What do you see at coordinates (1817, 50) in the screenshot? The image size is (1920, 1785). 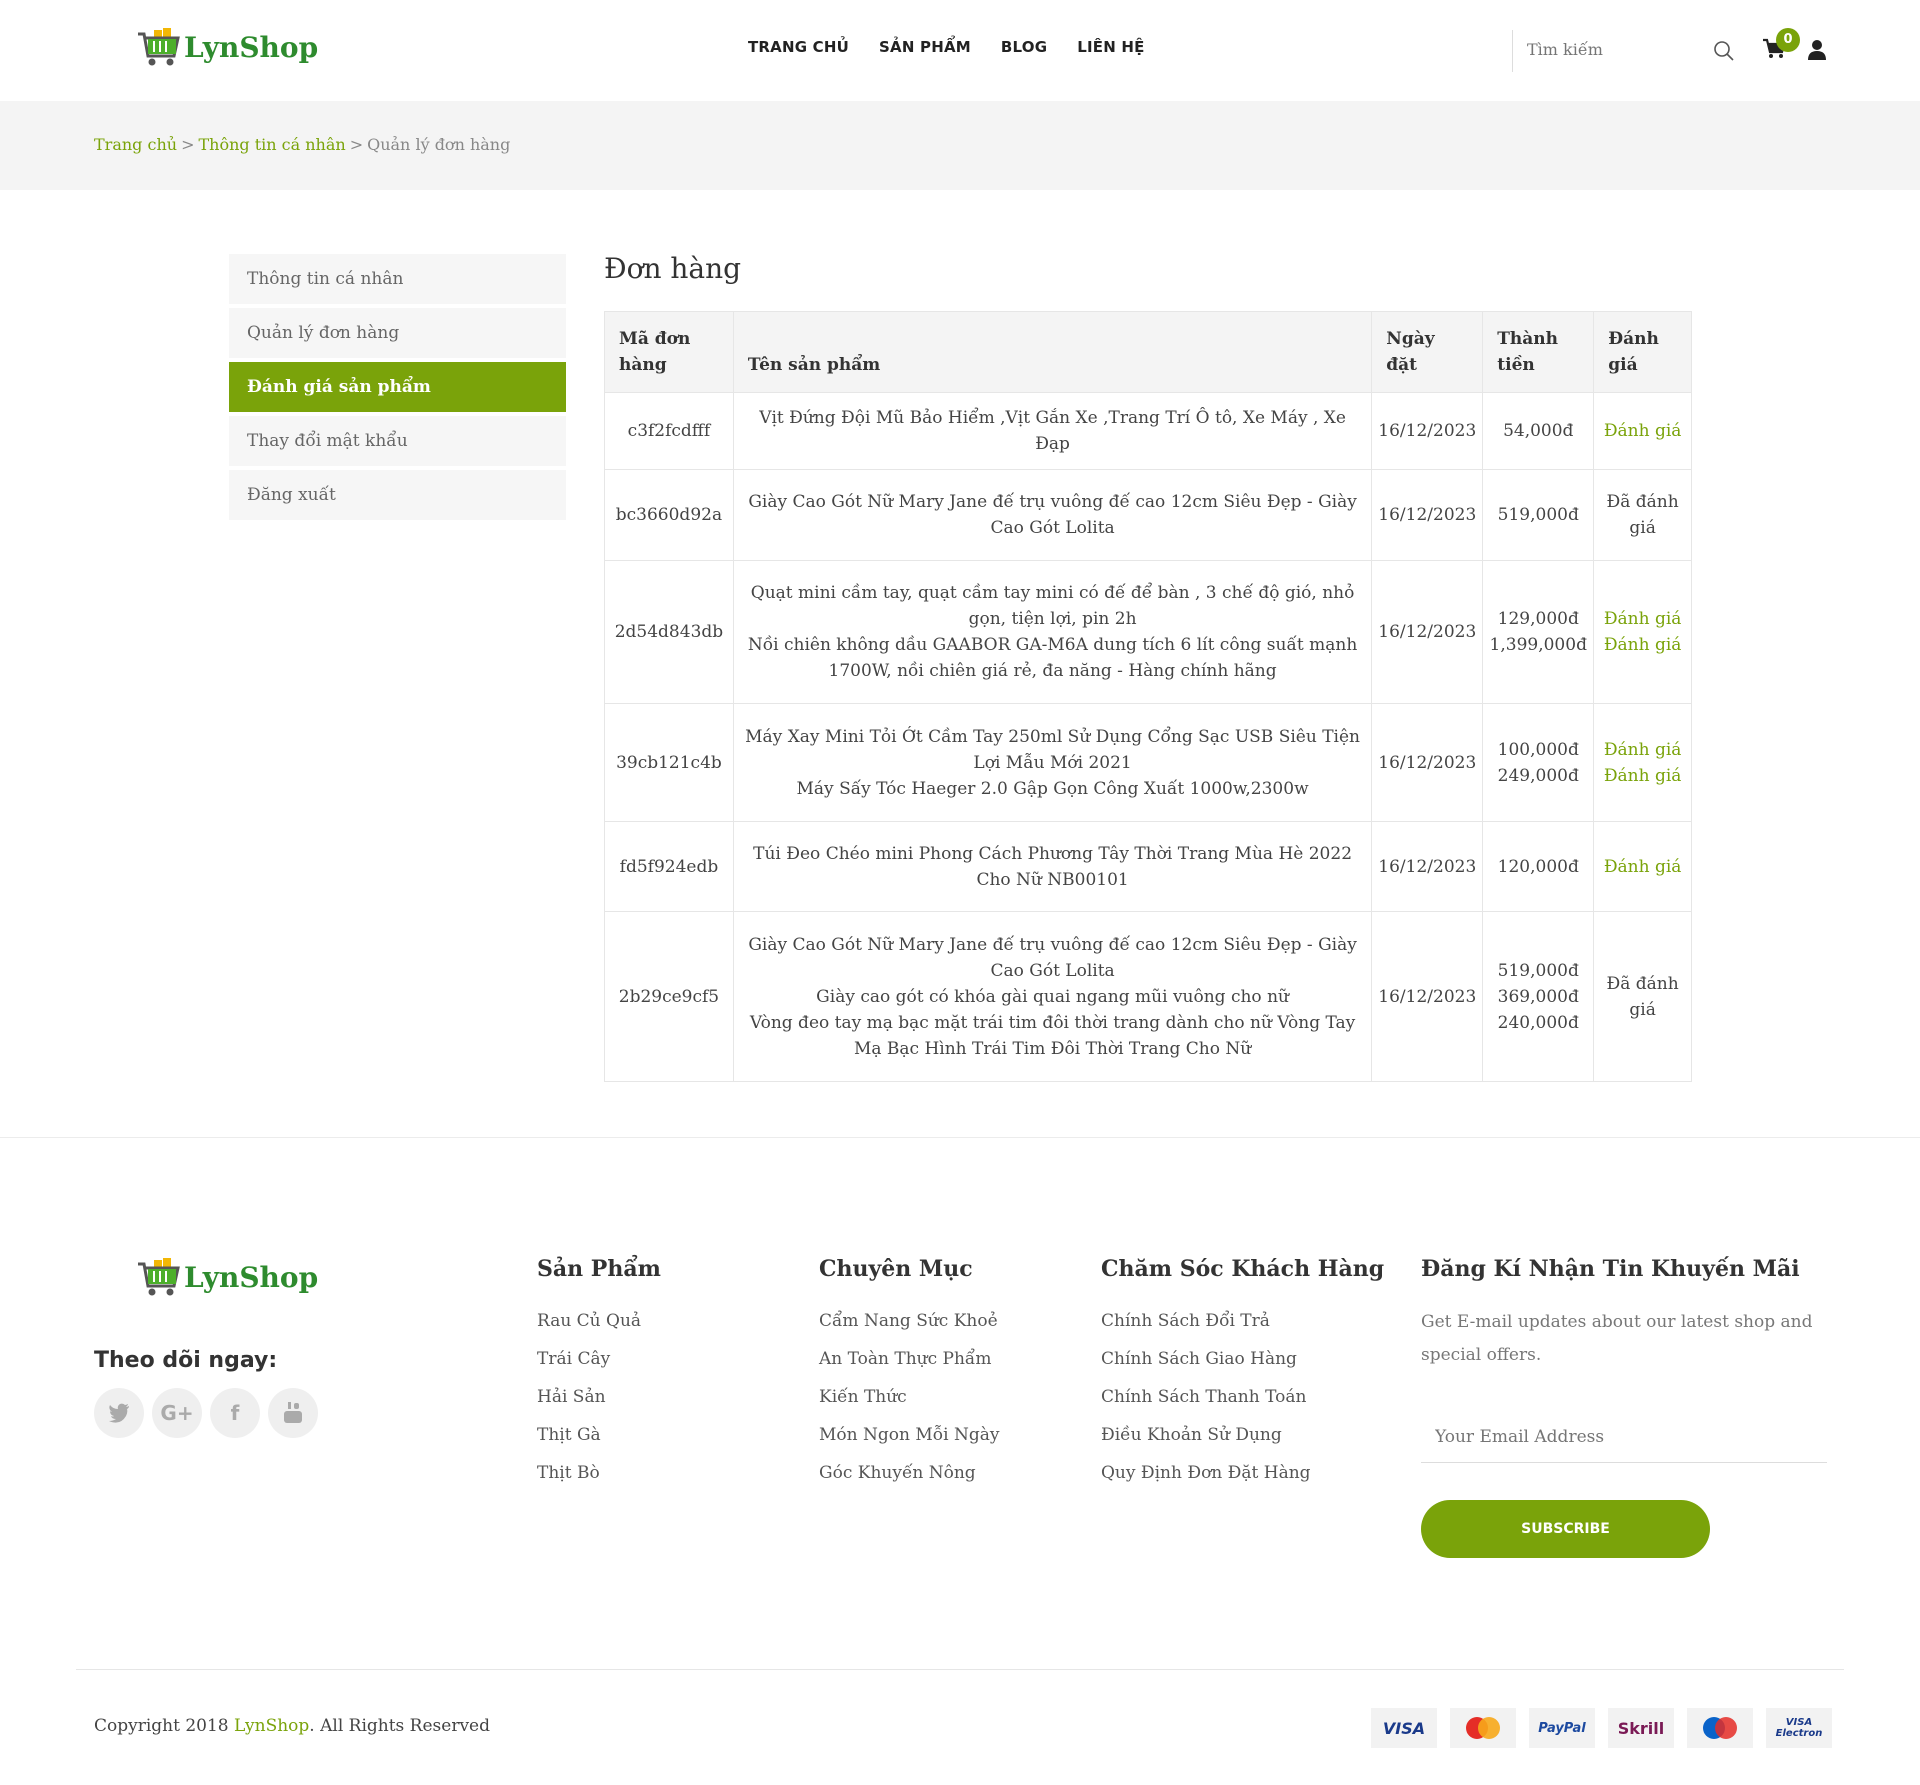 I see `user-icon` at bounding box center [1817, 50].